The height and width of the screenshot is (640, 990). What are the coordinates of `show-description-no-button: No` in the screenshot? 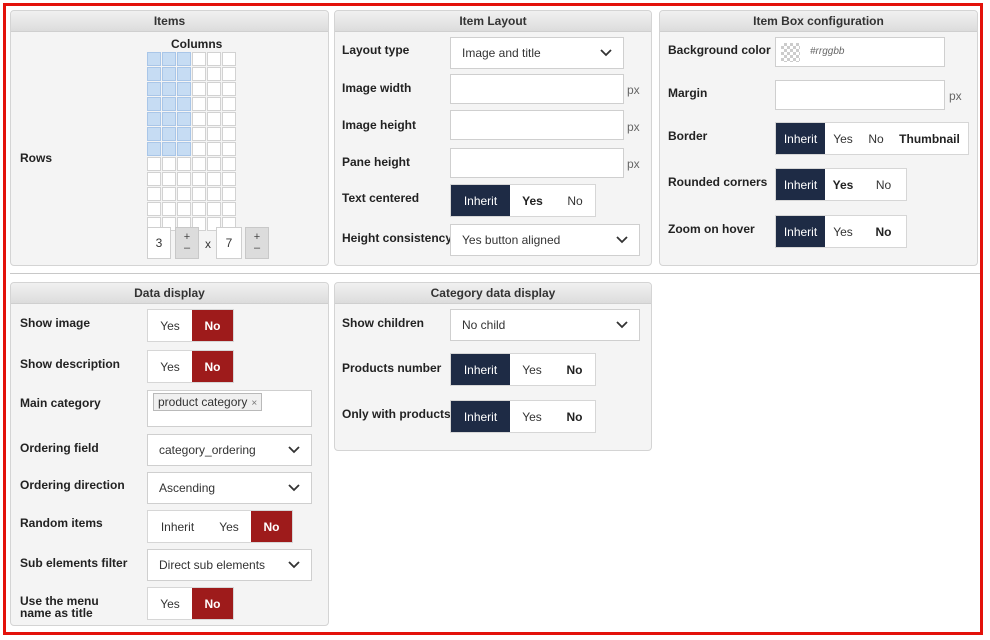 It's located at (212, 366).